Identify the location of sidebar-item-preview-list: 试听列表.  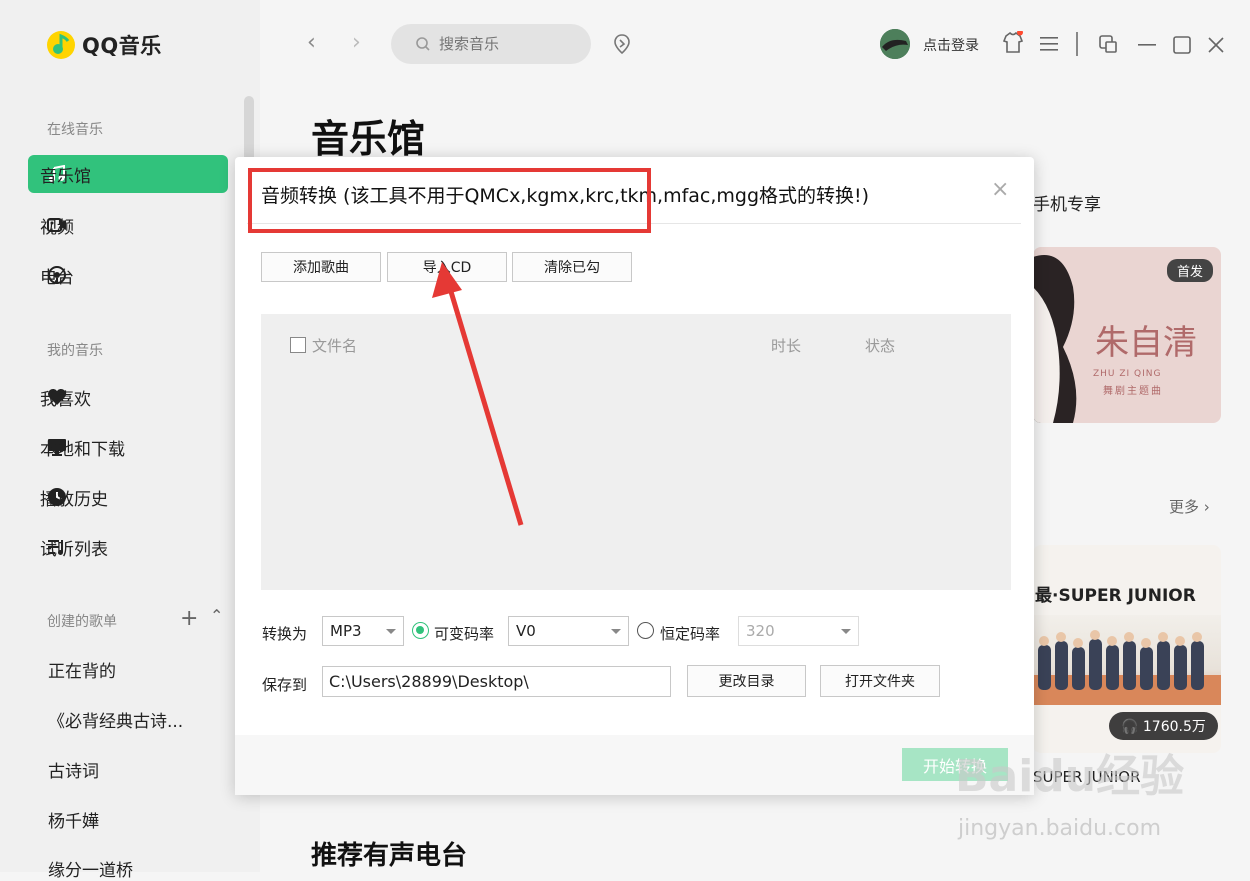
(128, 547).